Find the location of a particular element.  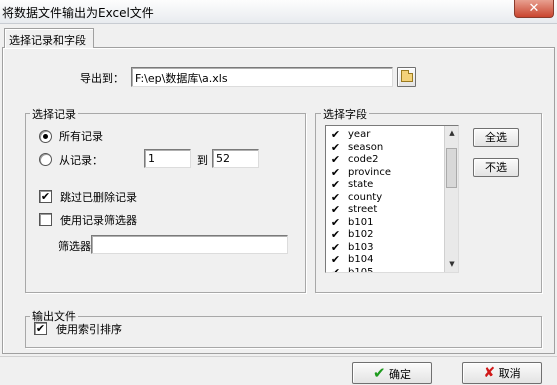

list-item: ✔ year is located at coordinates (385, 135).